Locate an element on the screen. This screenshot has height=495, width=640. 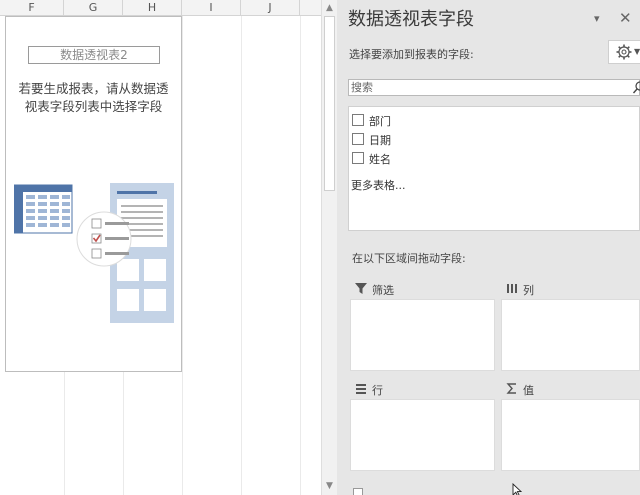
zone-label: 列 is located at coordinates (528, 290).